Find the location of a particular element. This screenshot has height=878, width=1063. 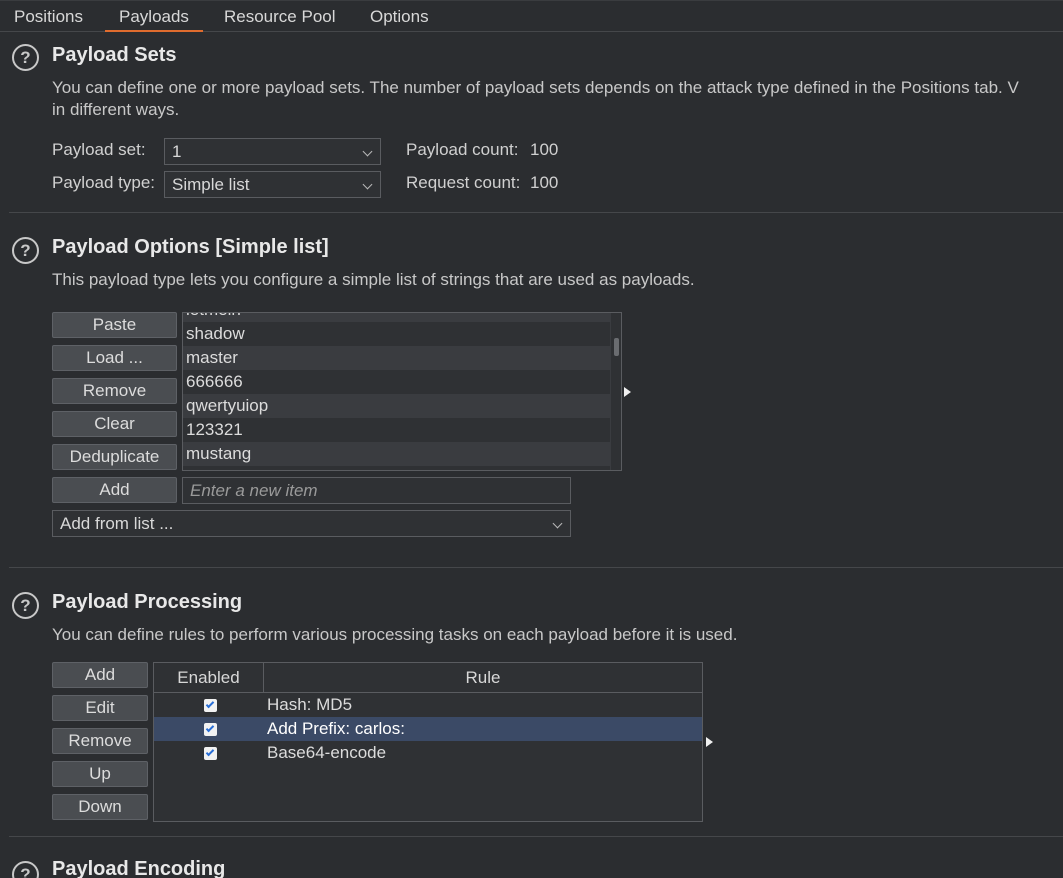

payload-set-select: 1 is located at coordinates (272, 151).